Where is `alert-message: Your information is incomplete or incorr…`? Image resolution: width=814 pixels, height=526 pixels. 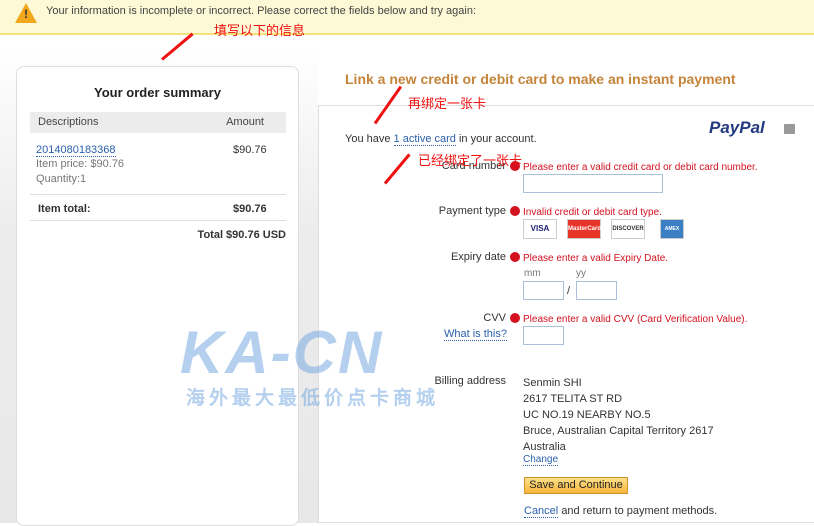
alert-message: Your information is incomplete or incorr… is located at coordinates (261, 11).